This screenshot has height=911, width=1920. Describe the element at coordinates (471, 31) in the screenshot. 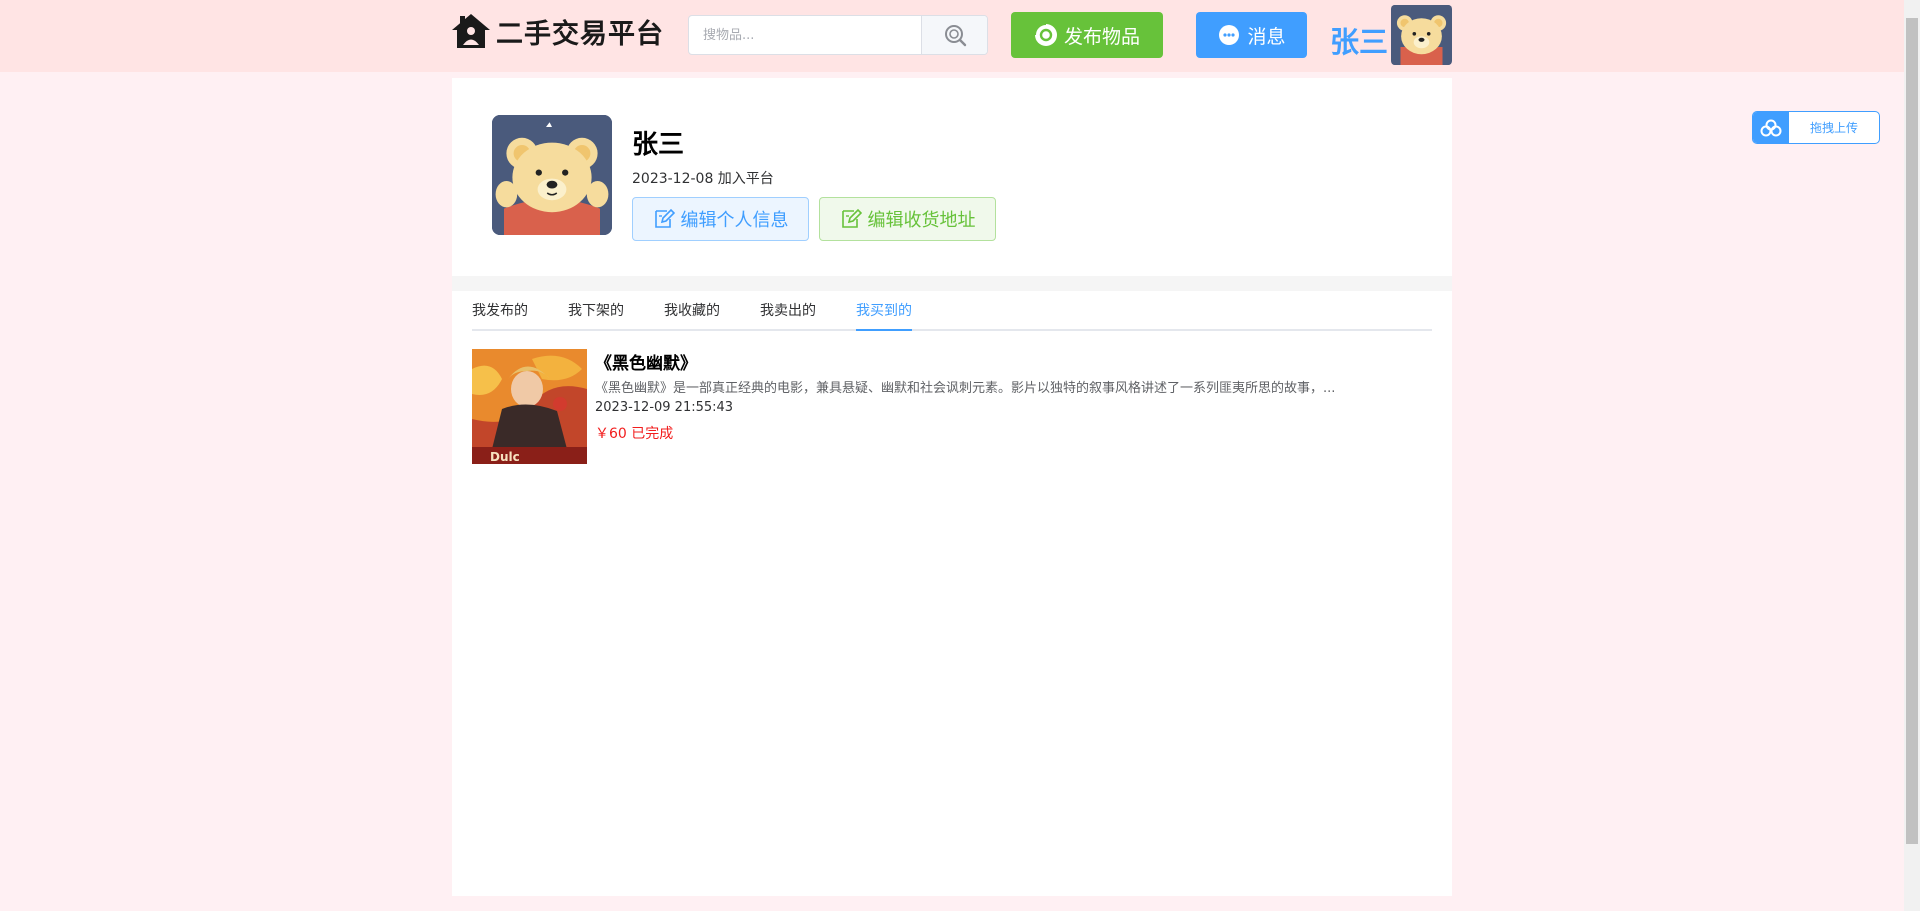

I see `house-icon` at that location.